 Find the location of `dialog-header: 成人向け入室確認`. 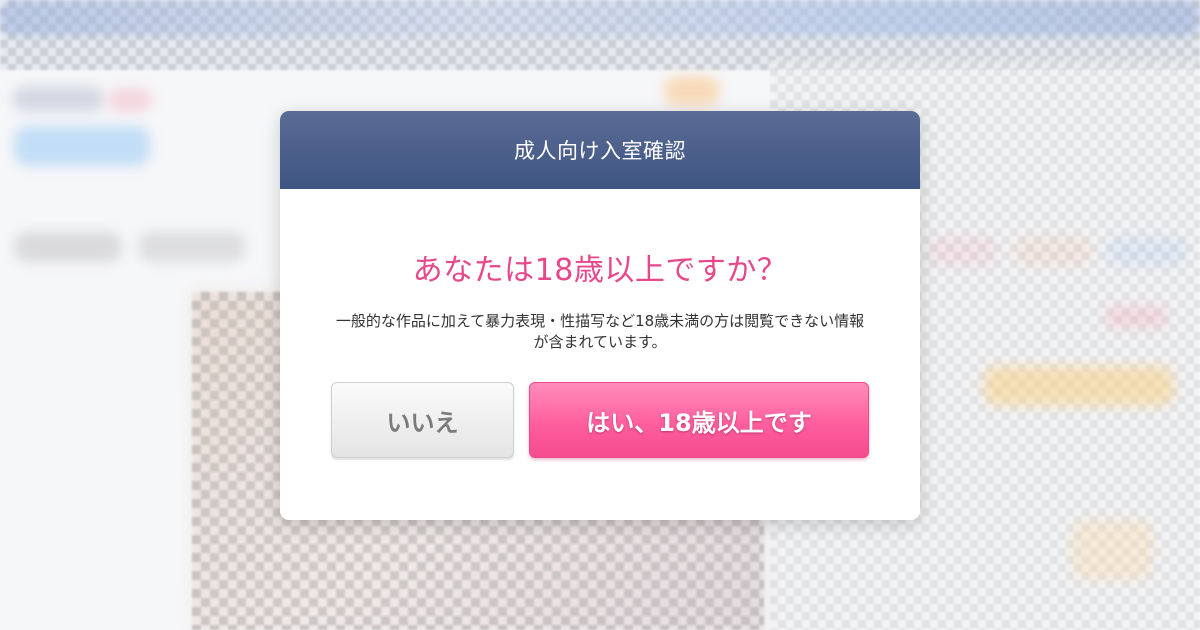

dialog-header: 成人向け入室確認 is located at coordinates (600, 150).